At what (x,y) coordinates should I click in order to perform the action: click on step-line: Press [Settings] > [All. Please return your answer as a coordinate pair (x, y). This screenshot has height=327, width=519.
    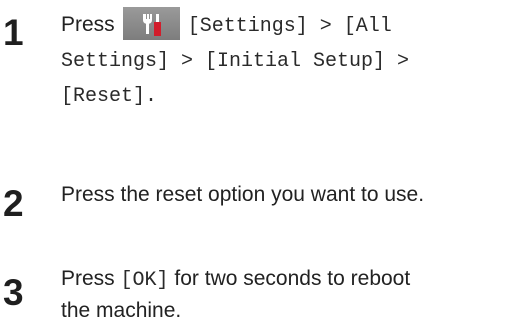
    Looking at the image, I should click on (288, 25).